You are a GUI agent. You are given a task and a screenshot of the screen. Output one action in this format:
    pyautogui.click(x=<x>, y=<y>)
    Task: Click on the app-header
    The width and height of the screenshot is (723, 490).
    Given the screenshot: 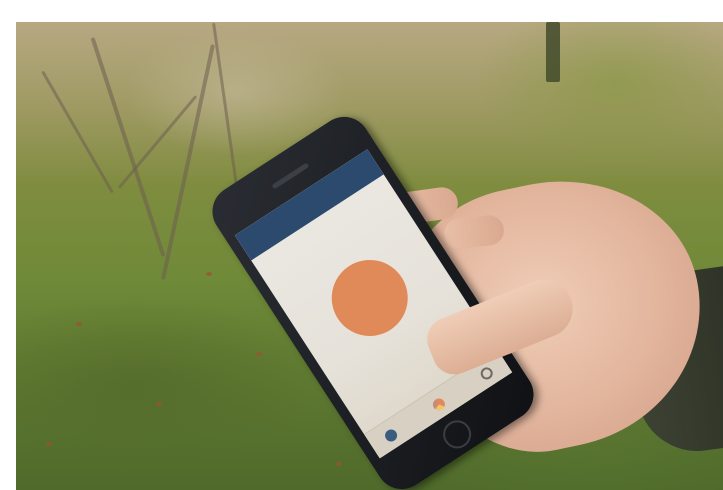 What is the action you would take?
    pyautogui.click(x=309, y=205)
    